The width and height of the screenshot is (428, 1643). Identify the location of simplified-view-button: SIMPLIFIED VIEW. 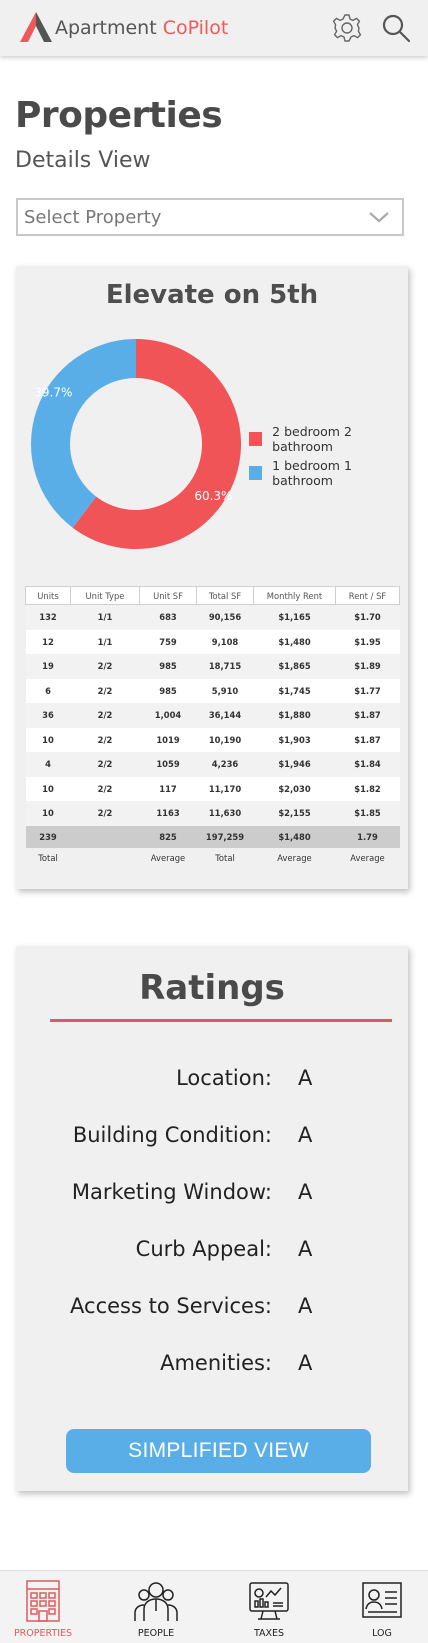
(218, 1451).